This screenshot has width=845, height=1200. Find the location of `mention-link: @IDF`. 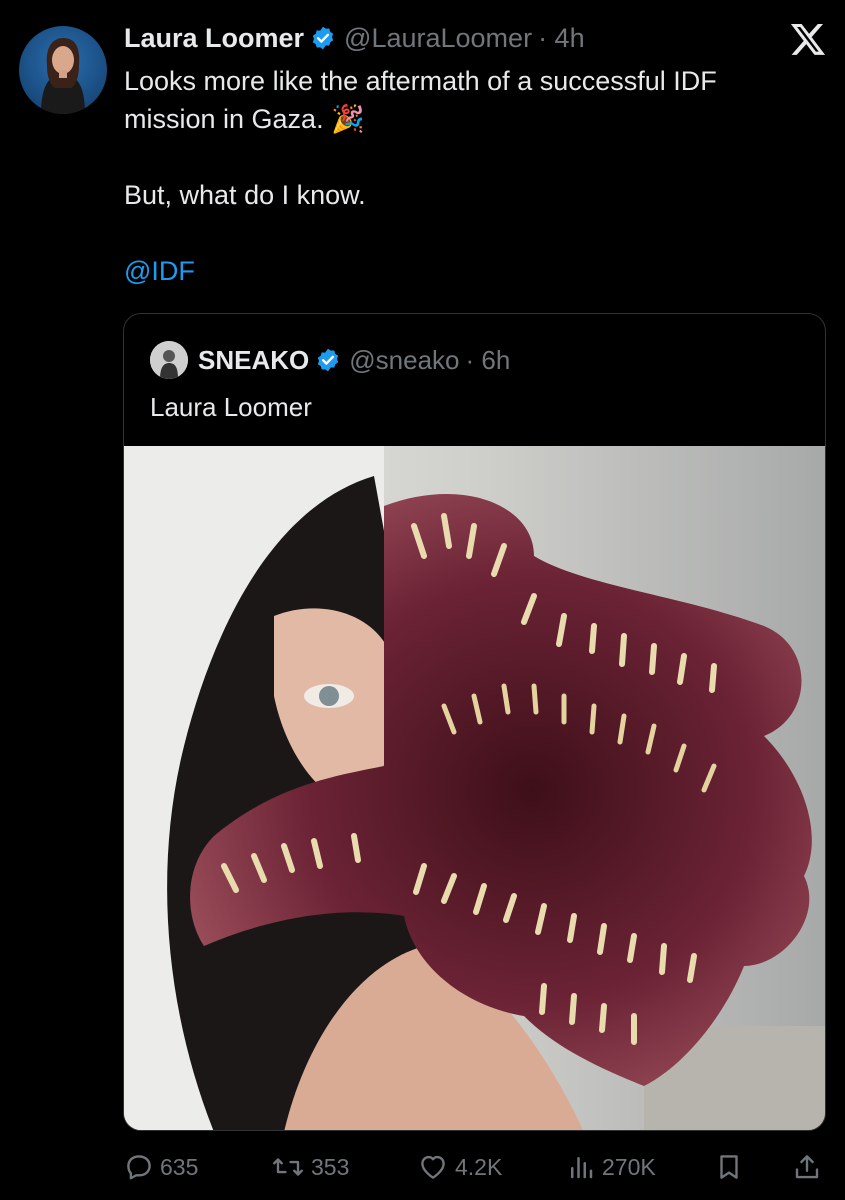

mention-link: @IDF is located at coordinates (469, 271).